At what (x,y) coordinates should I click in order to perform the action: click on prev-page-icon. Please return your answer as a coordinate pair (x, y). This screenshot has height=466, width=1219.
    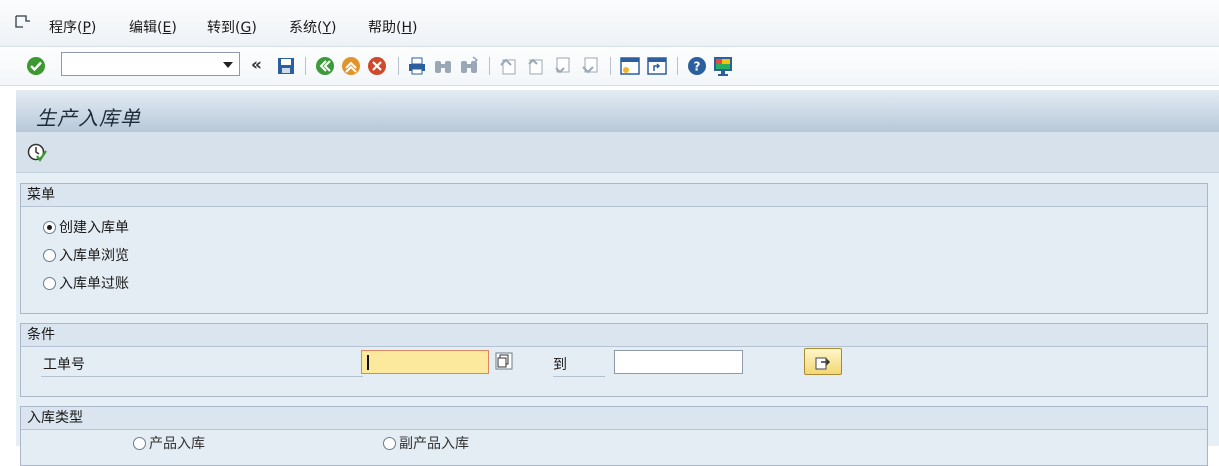
    Looking at the image, I should click on (536, 66).